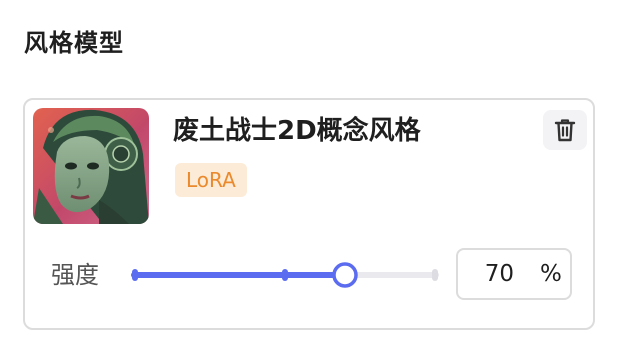 The image size is (618, 356). I want to click on trash-icon, so click(565, 130).